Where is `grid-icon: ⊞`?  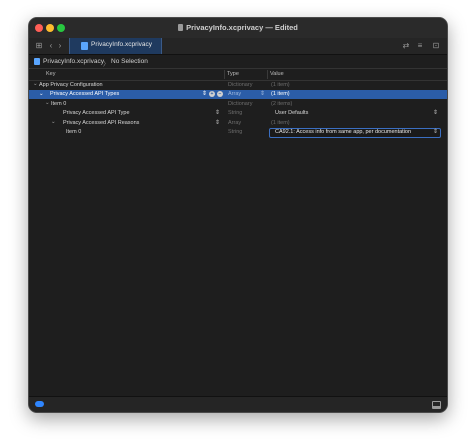 grid-icon: ⊞ is located at coordinates (39, 46).